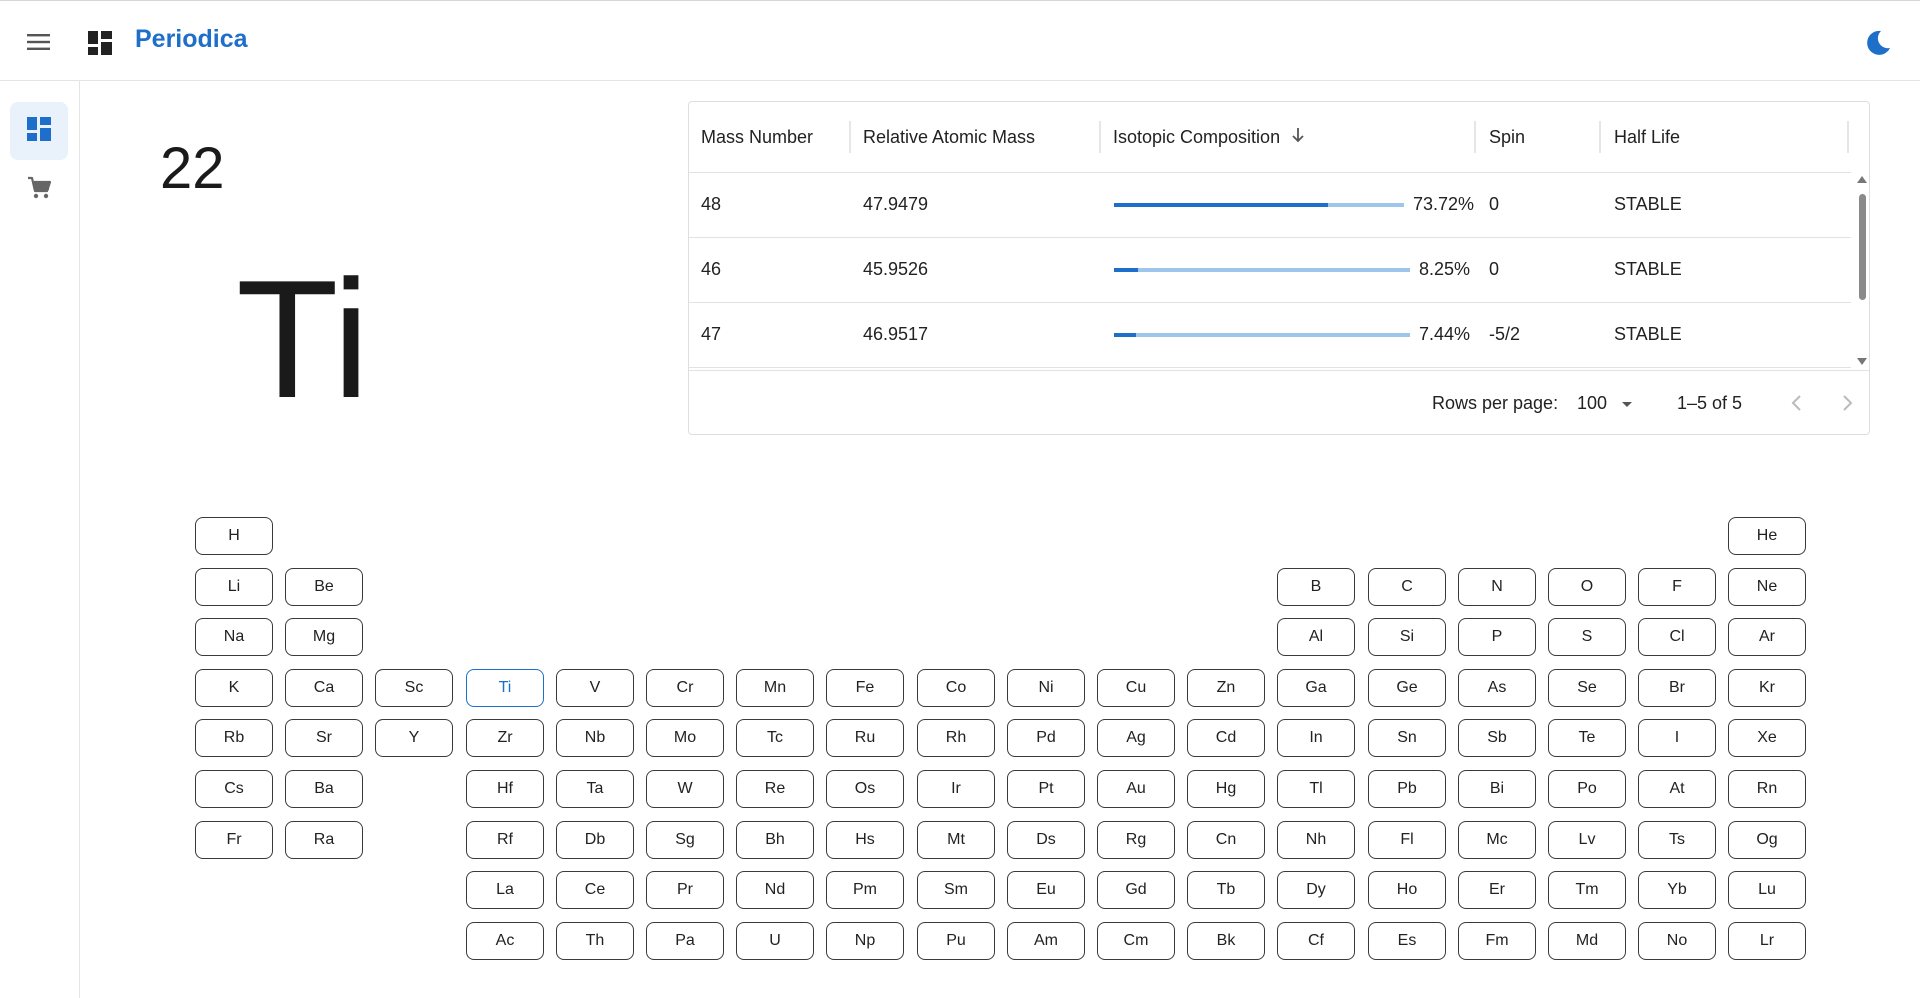  I want to click on element-button-db: Db, so click(595, 840).